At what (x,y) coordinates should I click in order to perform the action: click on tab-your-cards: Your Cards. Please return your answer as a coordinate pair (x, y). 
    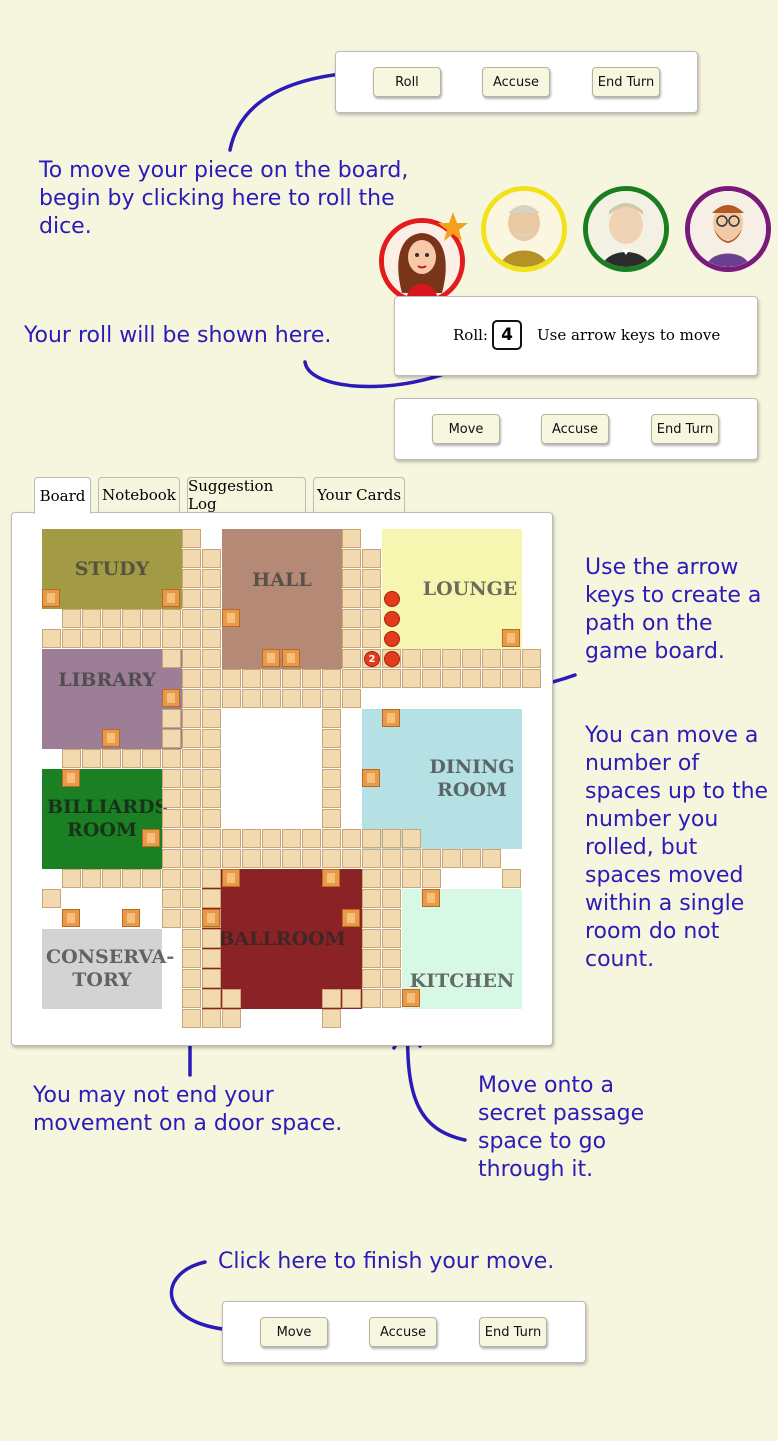
    Looking at the image, I should click on (359, 494).